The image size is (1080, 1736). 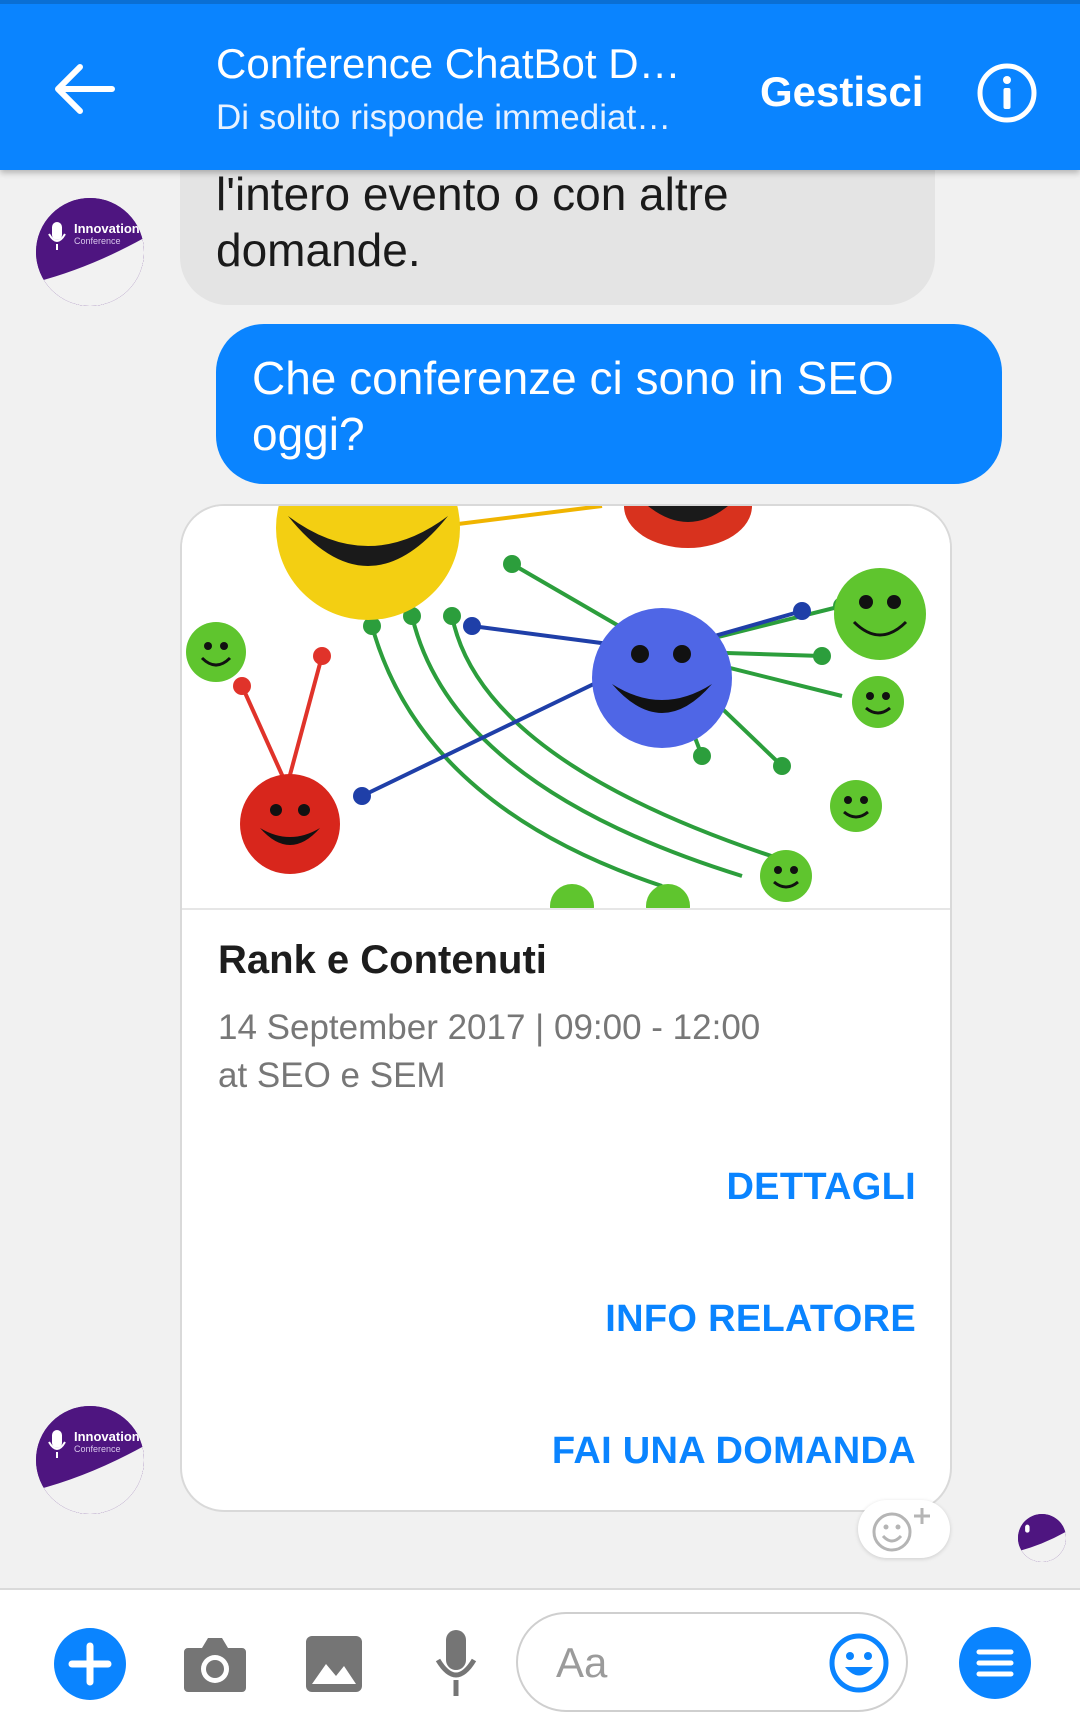 What do you see at coordinates (573, 378) in the screenshot?
I see `outgoing-message-line: Che conferenze ci sono in SEO` at bounding box center [573, 378].